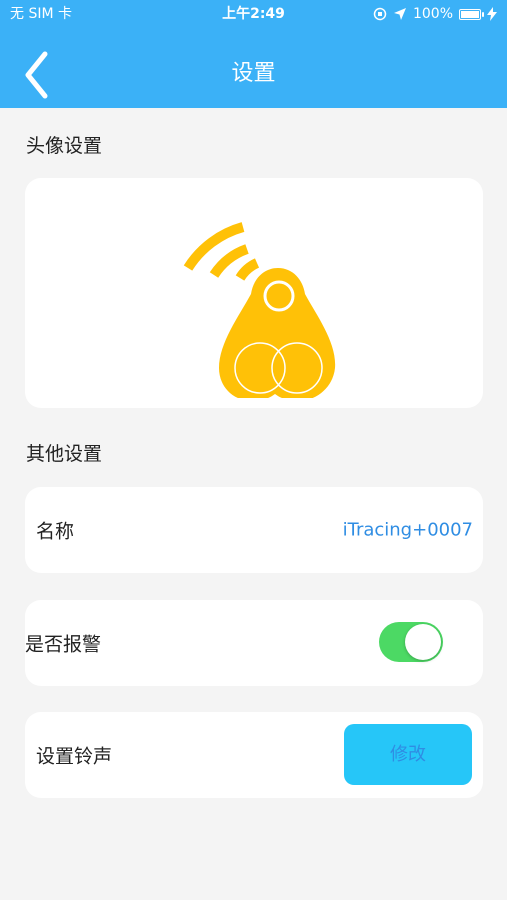 This screenshot has height=900, width=507. I want to click on name-row: 名称 iTracing+0007, so click(254, 530).